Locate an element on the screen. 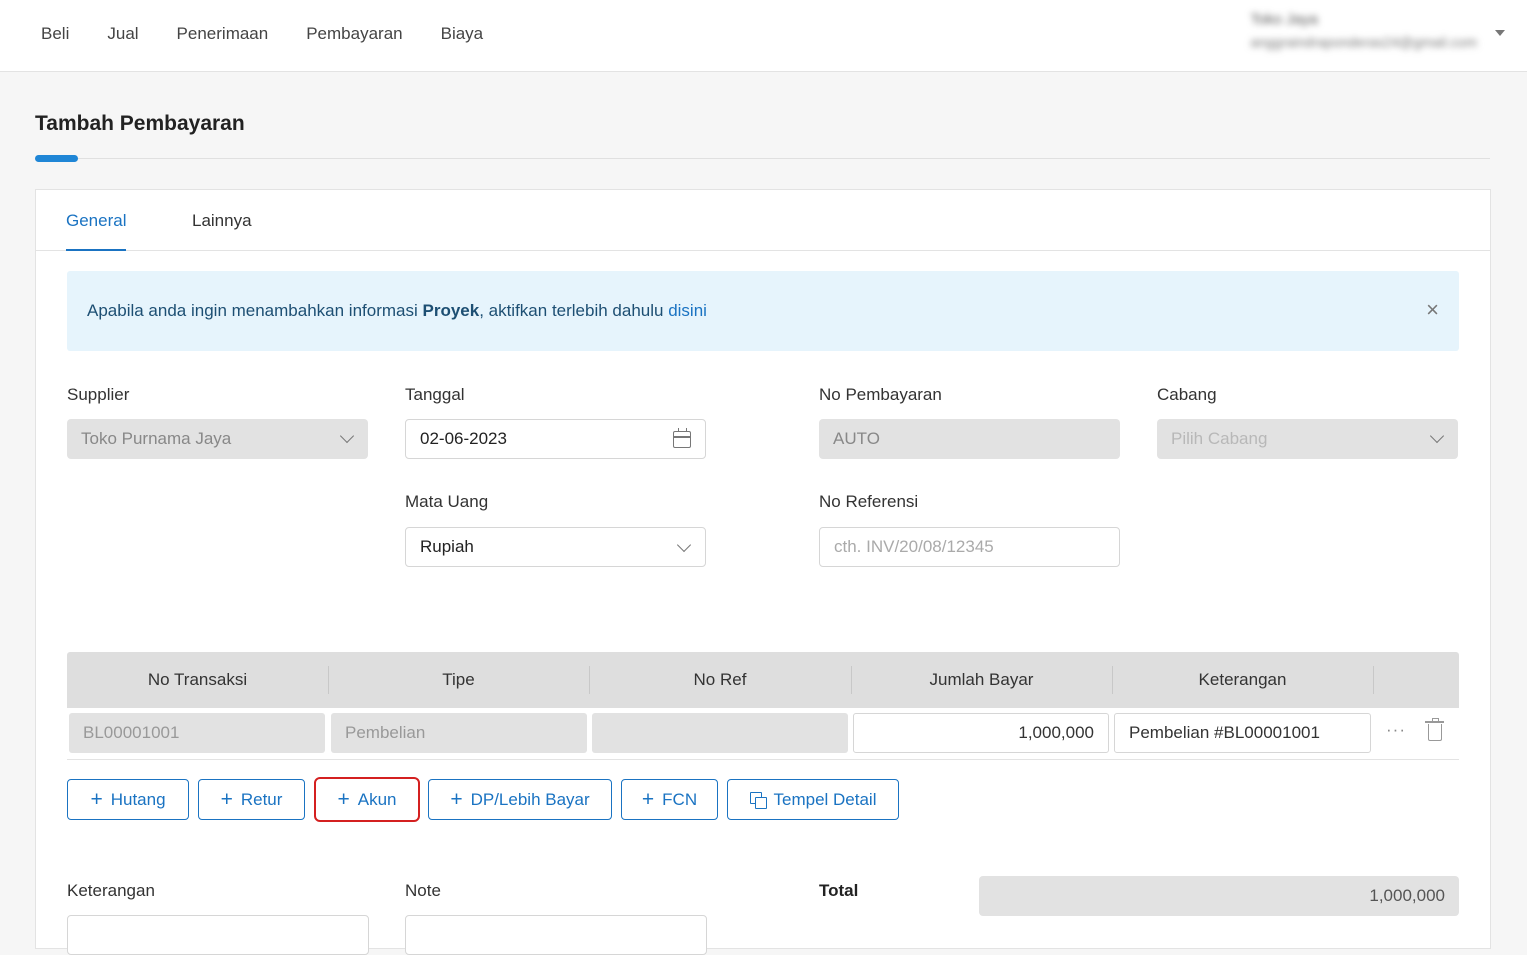 This screenshot has height=955, width=1527. no-pembayaran-value: AUTO is located at coordinates (856, 438).